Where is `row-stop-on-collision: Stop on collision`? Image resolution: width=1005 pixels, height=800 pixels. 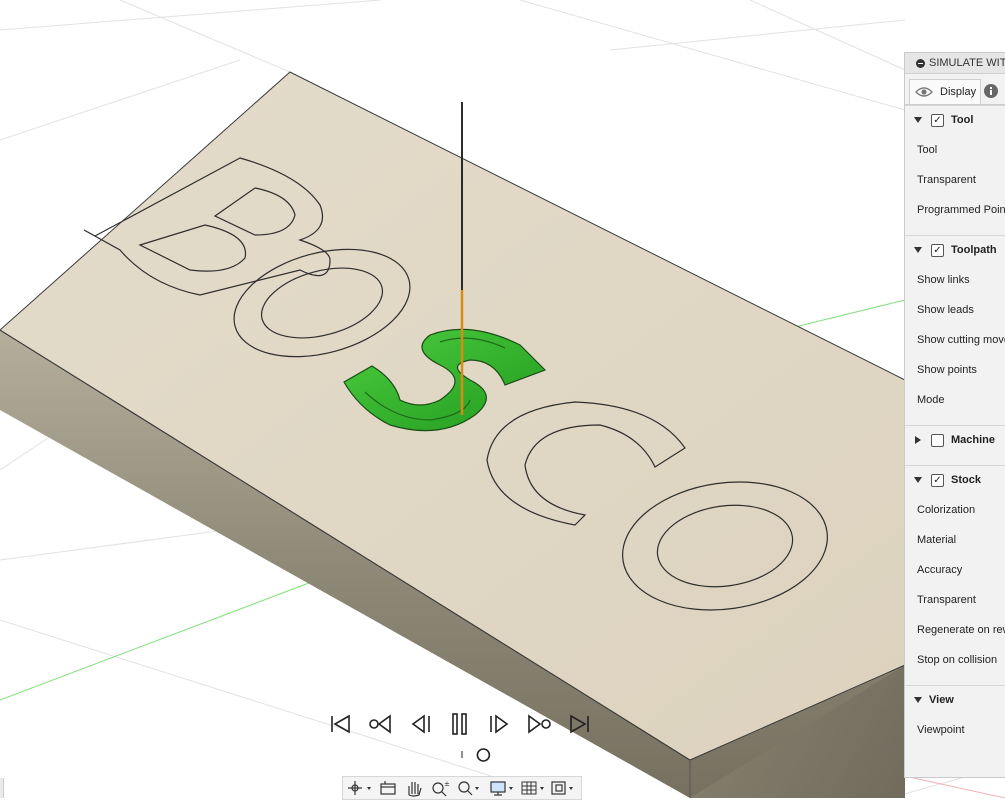
row-stop-on-collision: Stop on collision is located at coordinates (955, 660).